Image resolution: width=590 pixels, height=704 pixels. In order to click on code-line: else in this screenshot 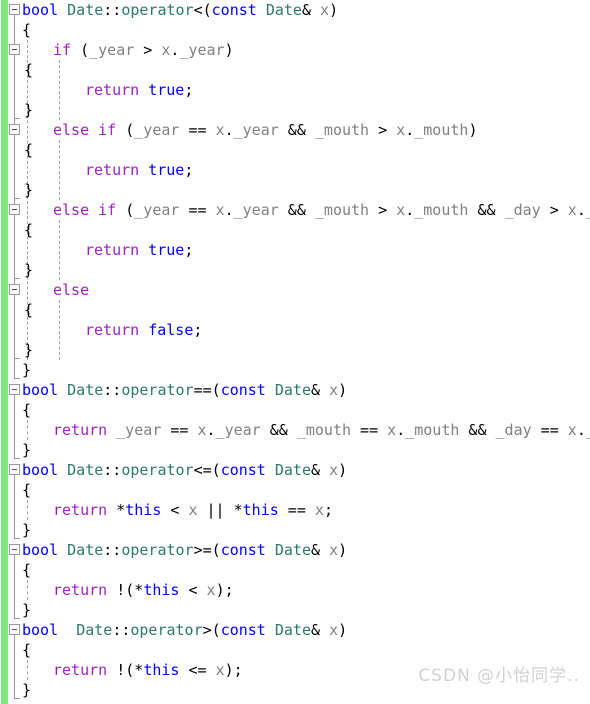, I will do `click(71, 290)`.